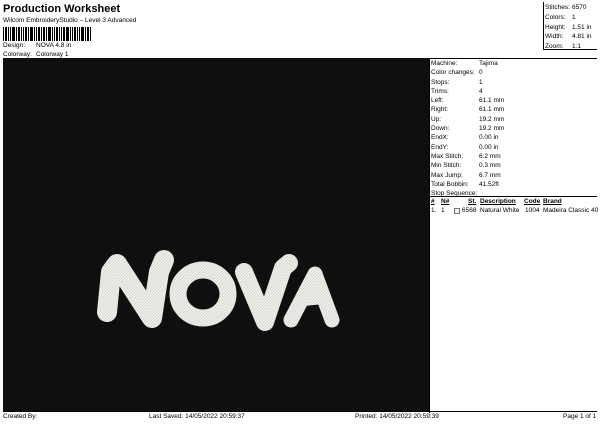 The width and height of the screenshot is (600, 424). Describe the element at coordinates (52, 54) in the screenshot. I see `colorway-value: Colorway 1` at that location.